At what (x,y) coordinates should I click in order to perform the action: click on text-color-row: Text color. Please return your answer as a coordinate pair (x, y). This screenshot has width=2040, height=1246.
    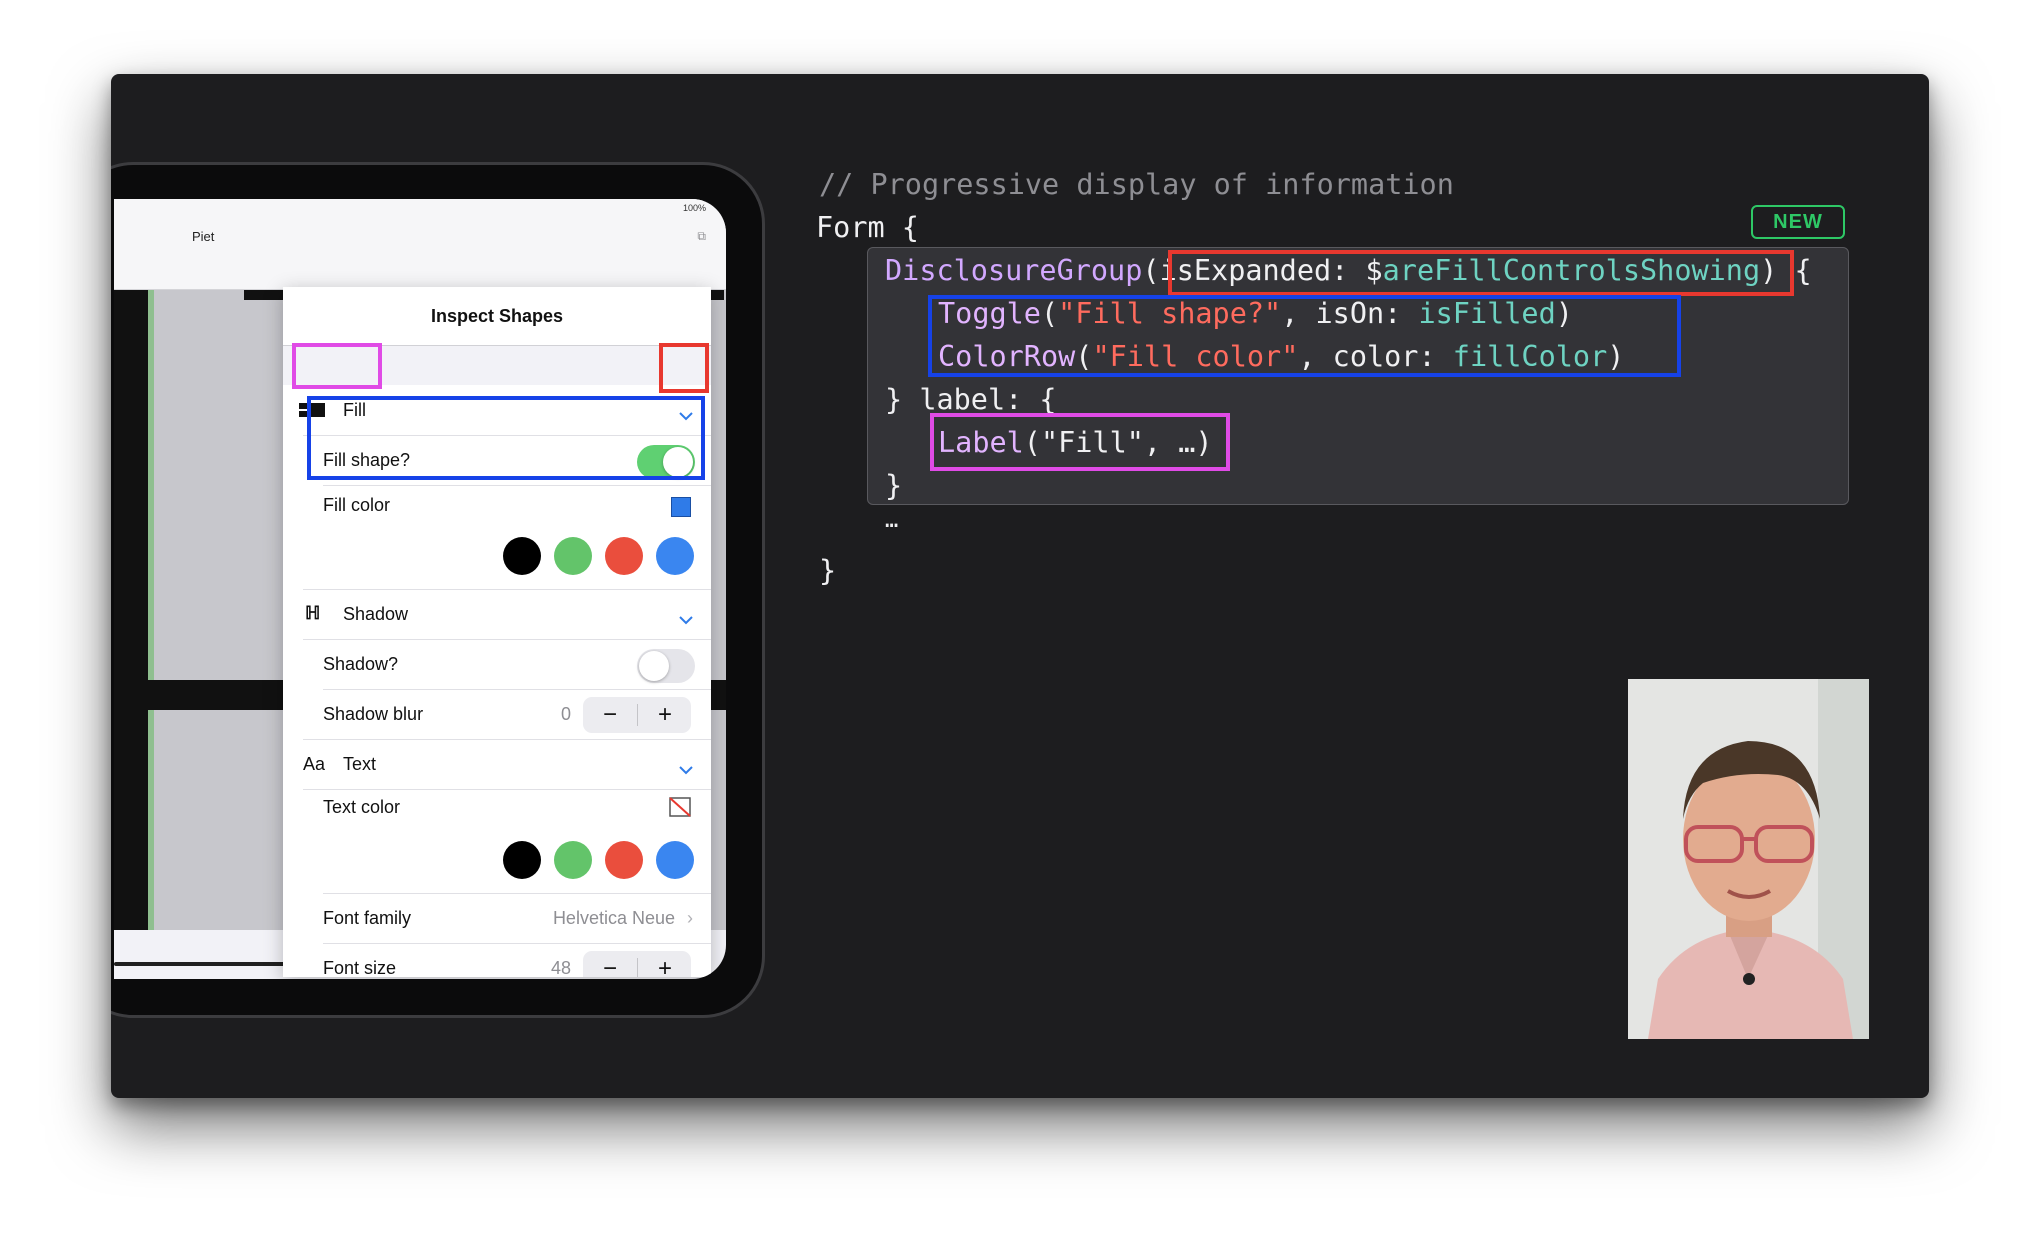
    Looking at the image, I should click on (497, 810).